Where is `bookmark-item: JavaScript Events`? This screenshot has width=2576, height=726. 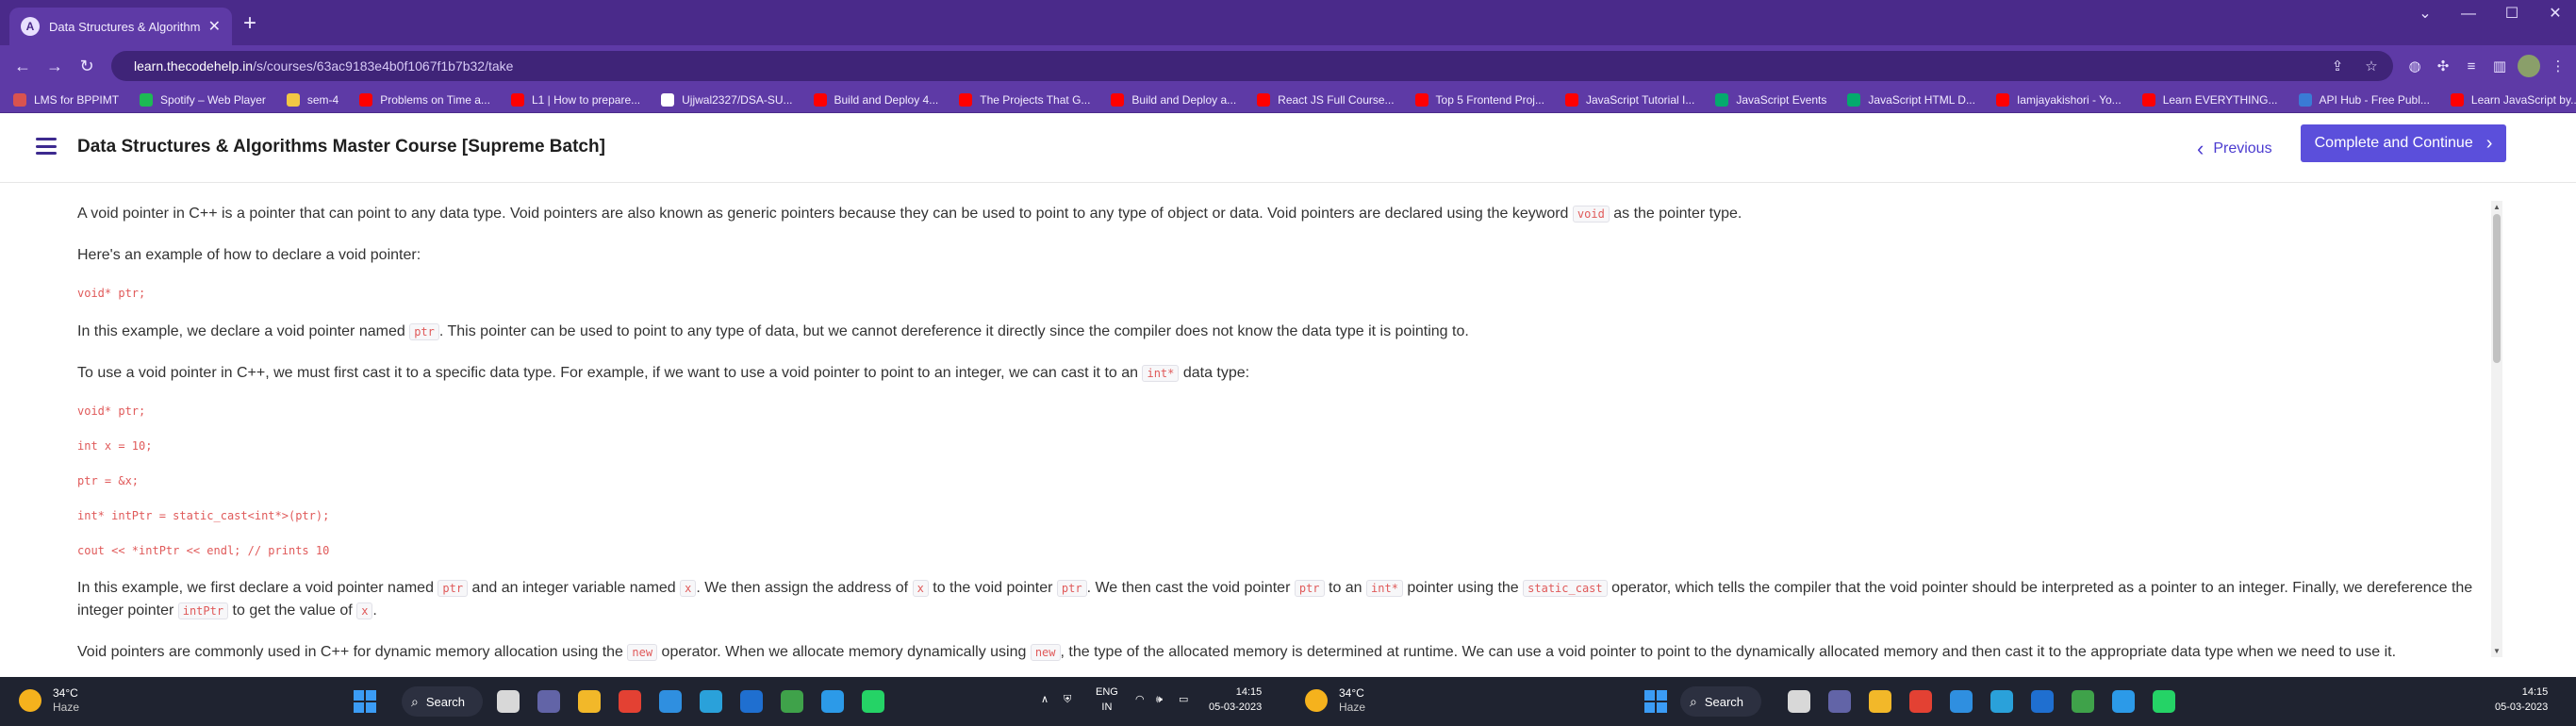
bookmark-item: JavaScript Events is located at coordinates (1770, 99).